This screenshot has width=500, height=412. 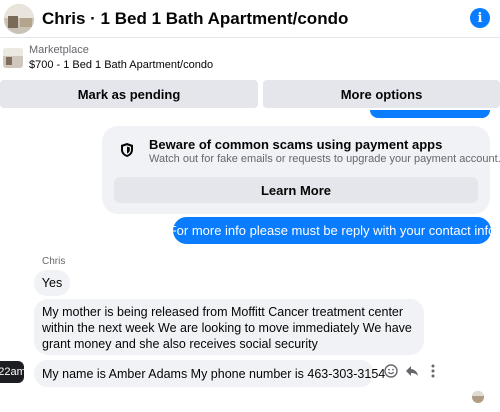 I want to click on conversation-header: Chris · 1 Bed 1 Bath Apartment/condo i, so click(x=250, y=19).